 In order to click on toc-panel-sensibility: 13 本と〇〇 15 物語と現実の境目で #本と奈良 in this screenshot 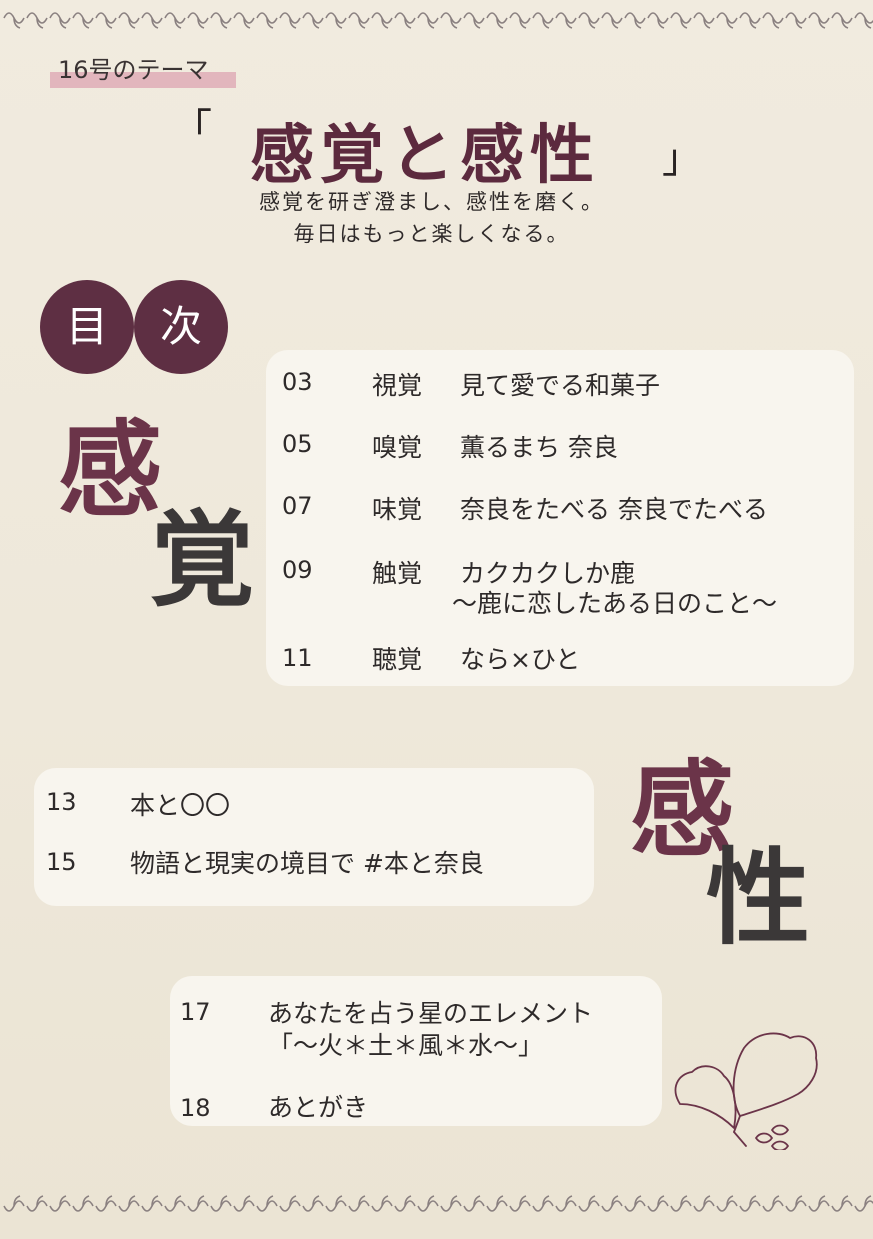, I will do `click(314, 837)`.